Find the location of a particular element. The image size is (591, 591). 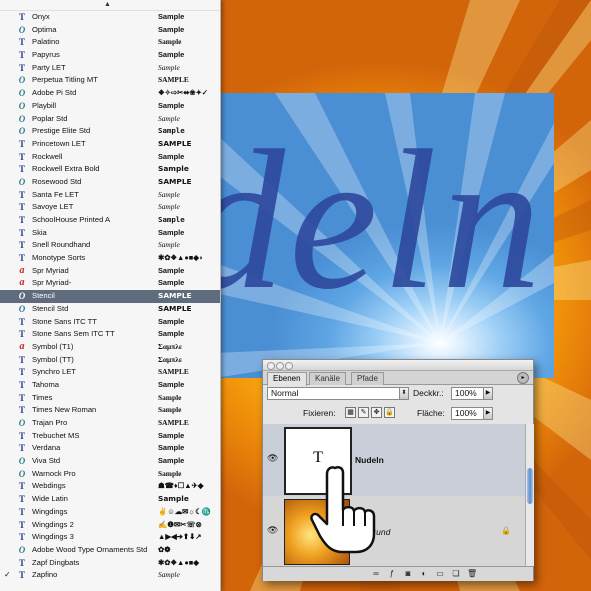

font-name: Santa Fe LET is located at coordinates (55, 194).